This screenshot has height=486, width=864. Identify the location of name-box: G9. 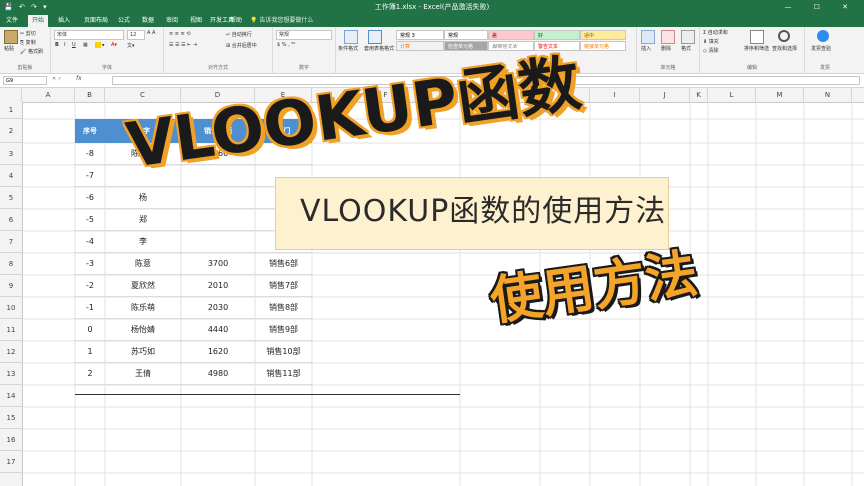
(25, 80).